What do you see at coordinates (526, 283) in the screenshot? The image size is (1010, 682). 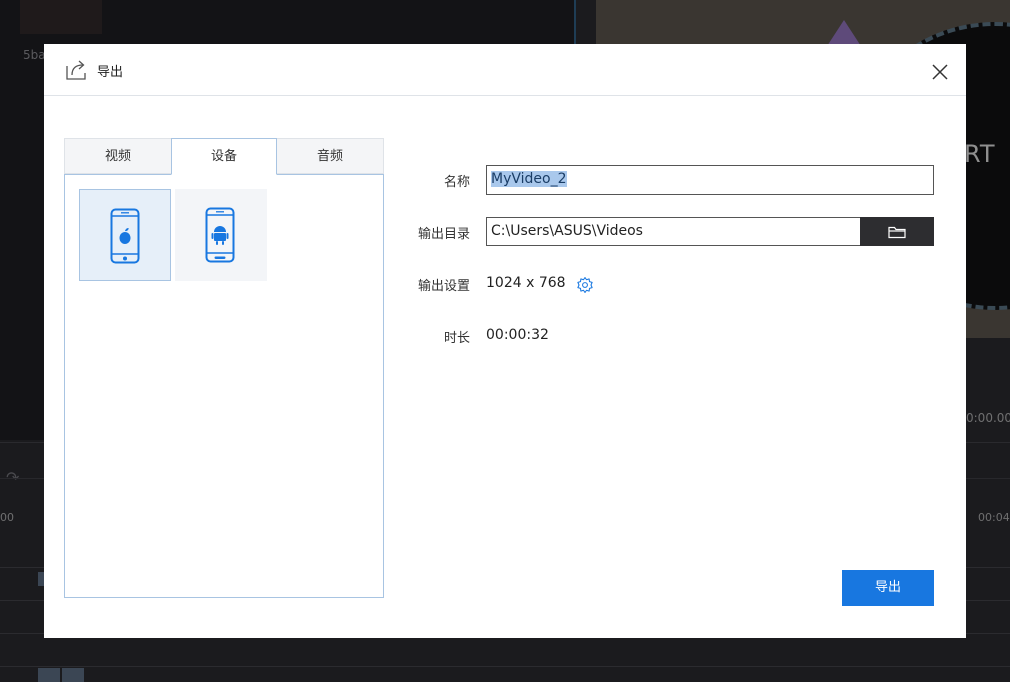 I see `resolution-value: 1024 x 768` at bounding box center [526, 283].